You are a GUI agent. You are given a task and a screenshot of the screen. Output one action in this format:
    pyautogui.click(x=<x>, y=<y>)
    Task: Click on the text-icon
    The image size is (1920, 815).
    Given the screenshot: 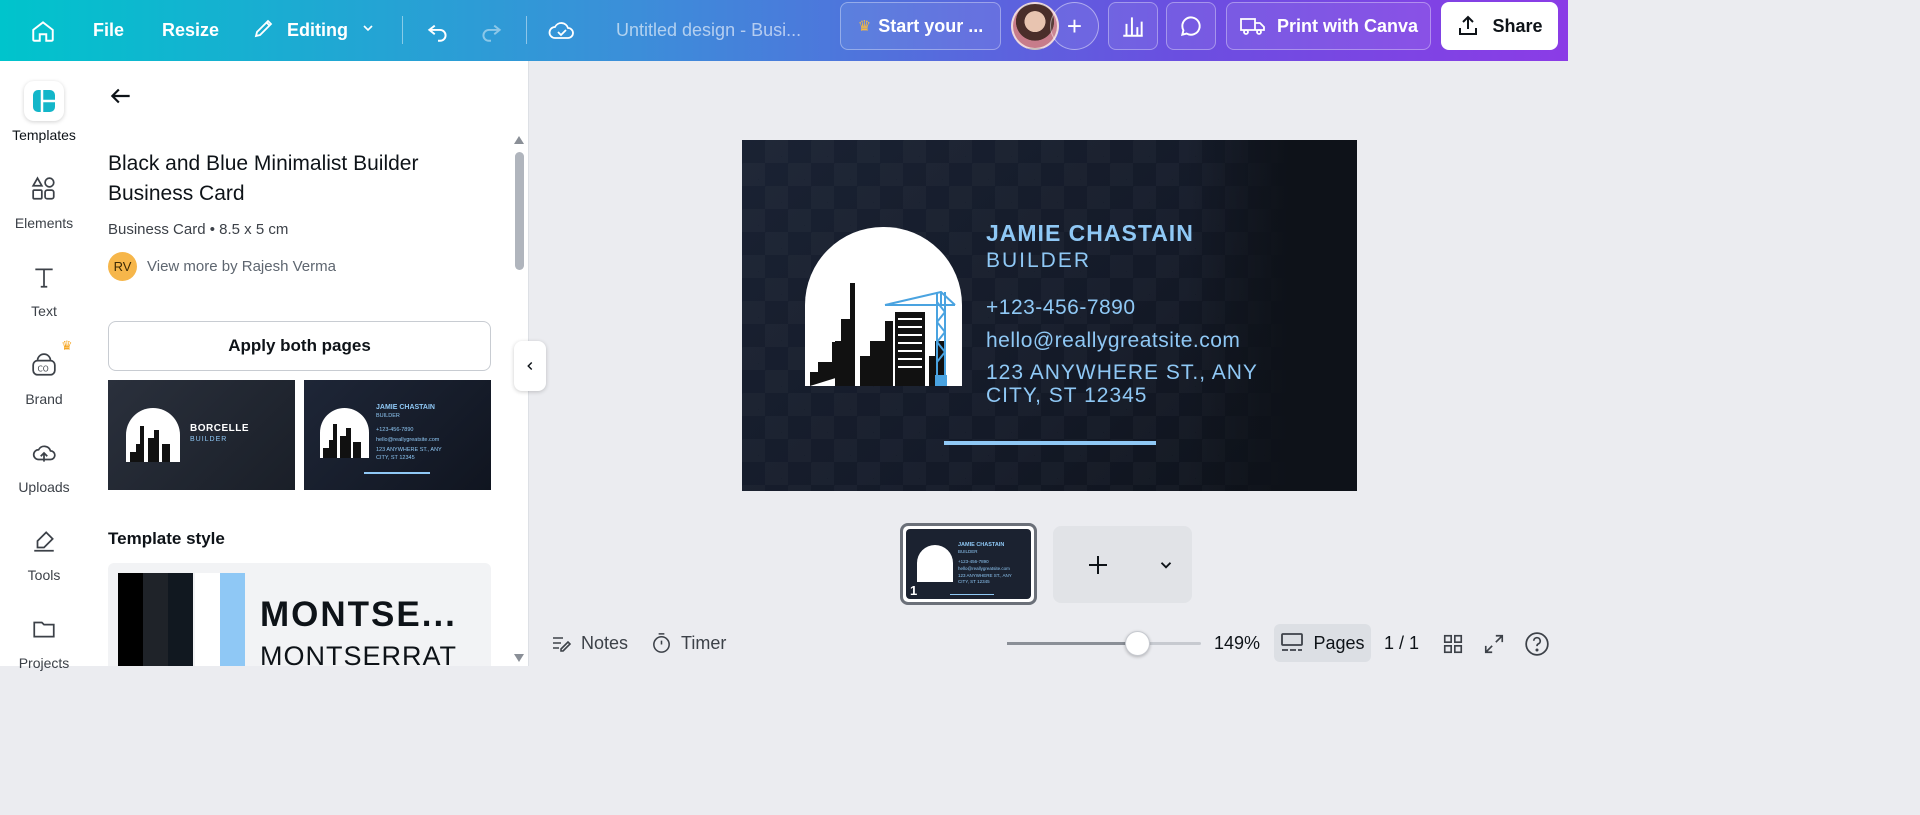 What is the action you would take?
    pyautogui.click(x=44, y=277)
    